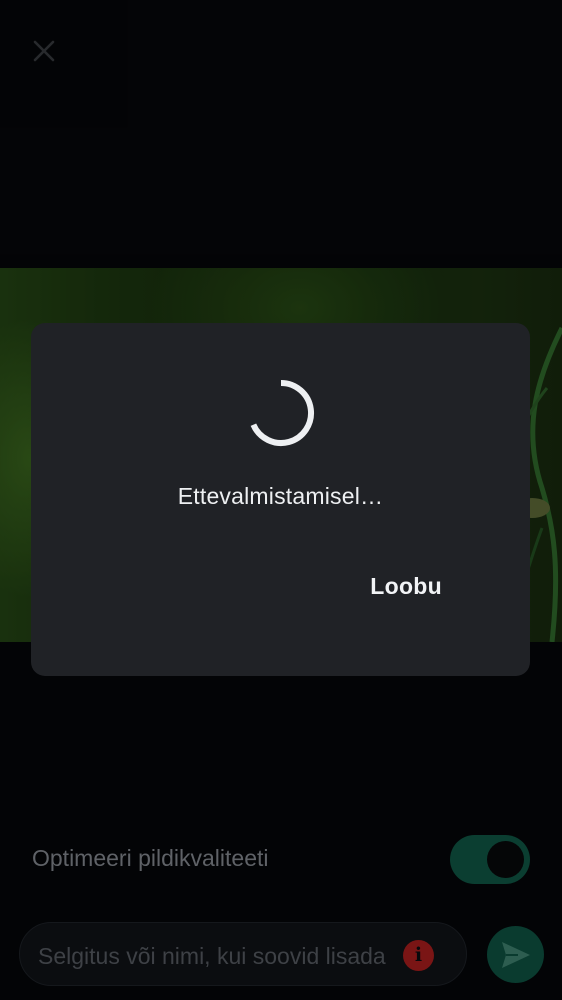 The image size is (562, 1000). I want to click on toggle-thumb, so click(505, 859).